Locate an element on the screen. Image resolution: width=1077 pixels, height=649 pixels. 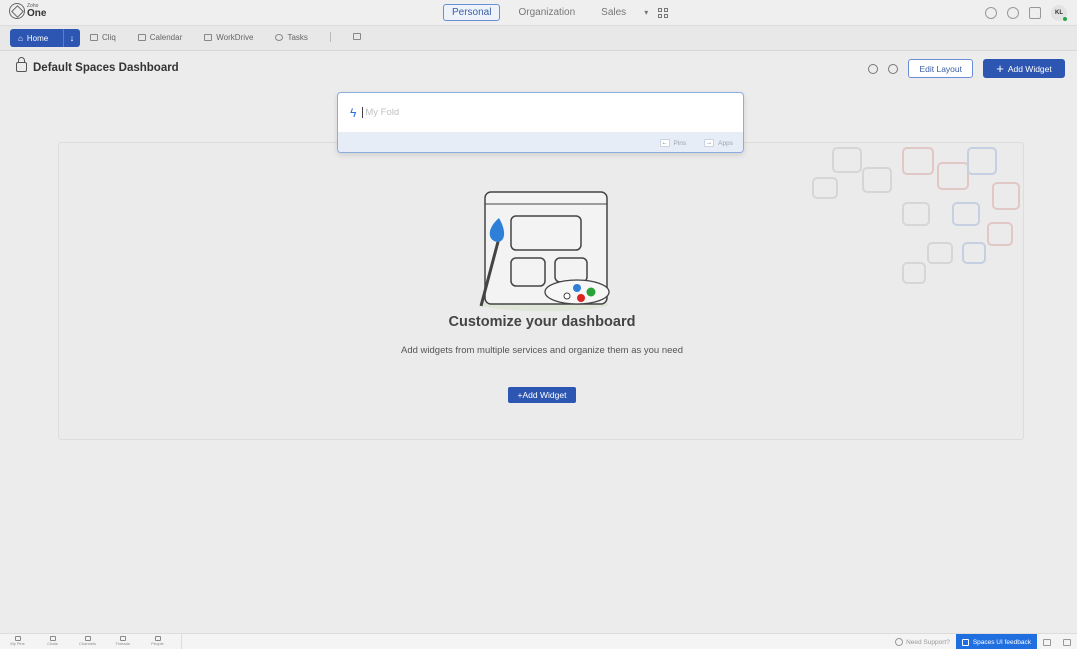
customize-nav-icon is located at coordinates (356, 36).